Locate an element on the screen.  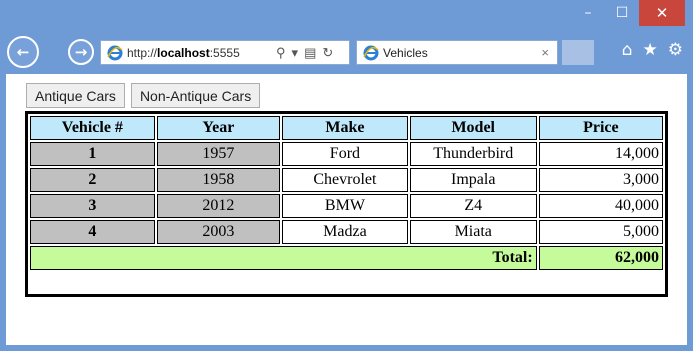
model-cell: Thunderbird is located at coordinates (473, 154).